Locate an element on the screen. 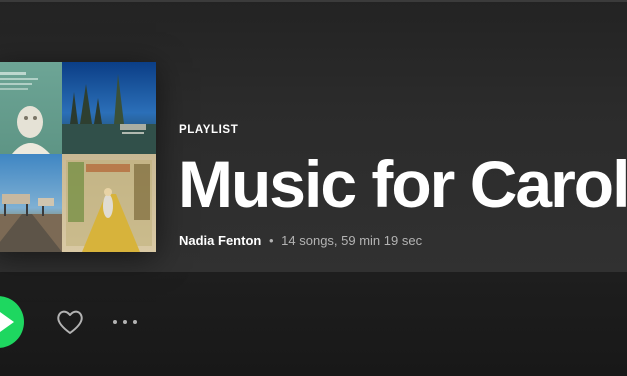 This screenshot has width=627, height=376. album-cover-classical is located at coordinates (31, 108).